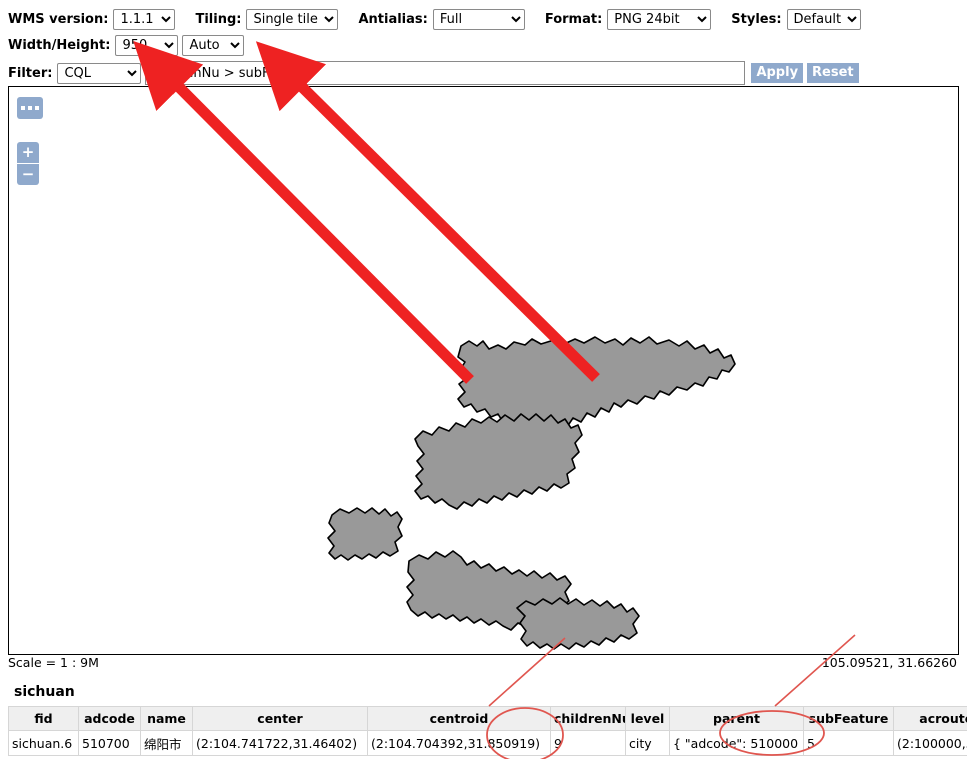 This screenshot has width=967, height=759. I want to click on cell-adcode: 510700, so click(109, 743).